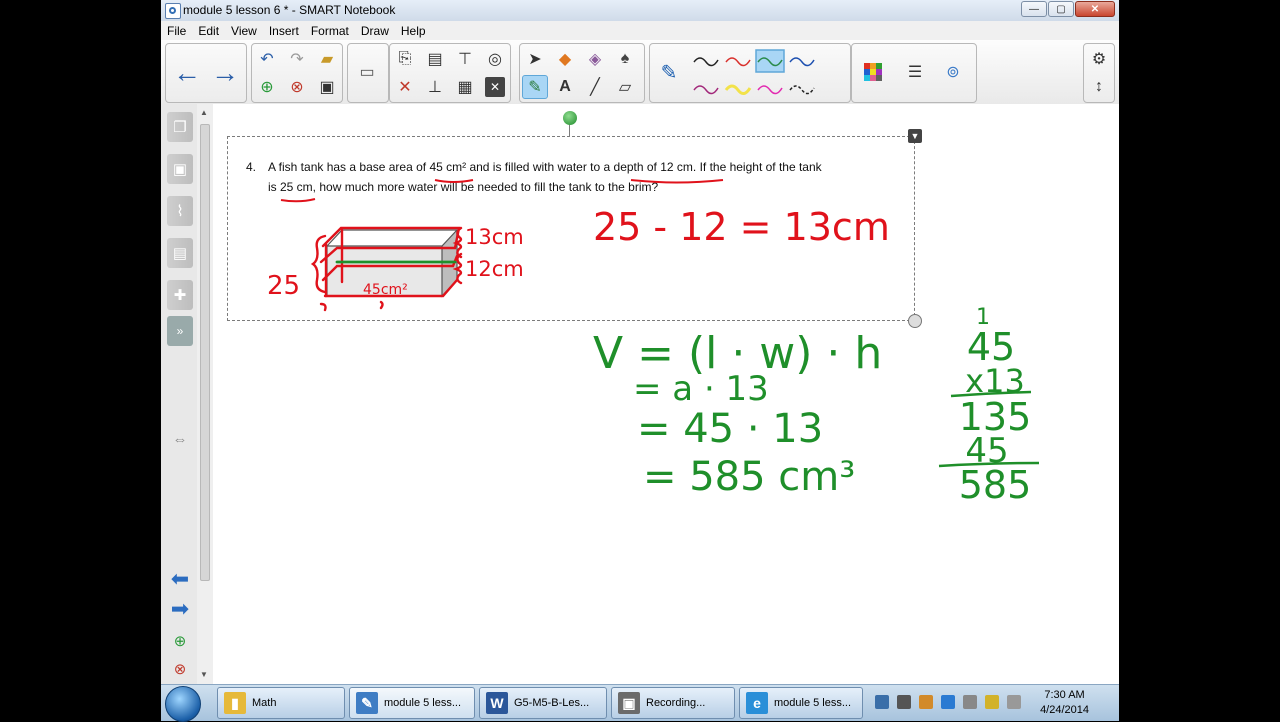  I want to click on settings-group: ⚙ ↕, so click(1099, 73).